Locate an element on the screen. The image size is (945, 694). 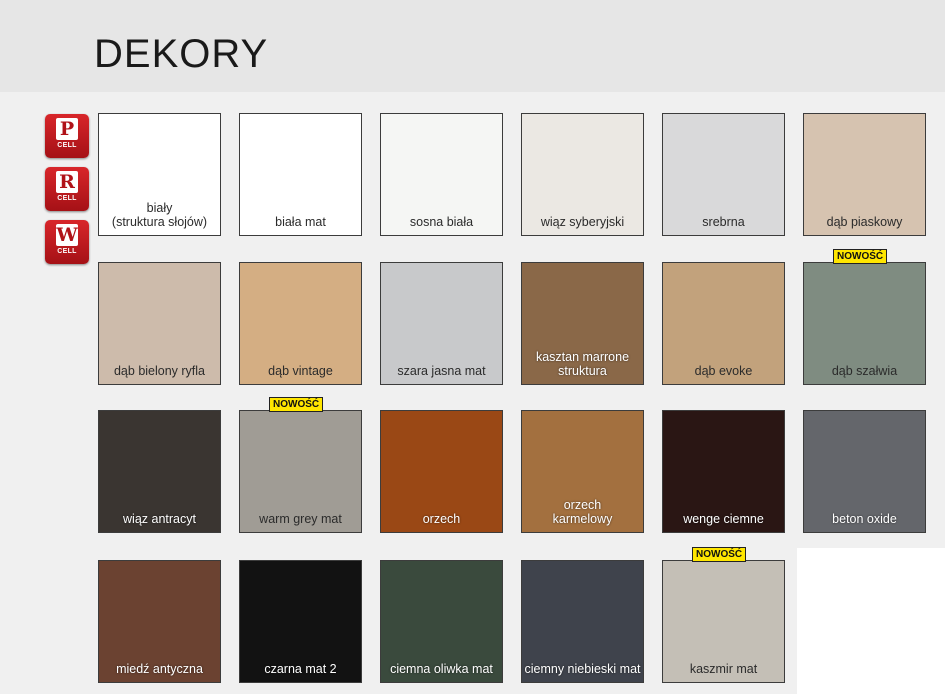
decor-swatch: sosna biała is located at coordinates (441, 174).